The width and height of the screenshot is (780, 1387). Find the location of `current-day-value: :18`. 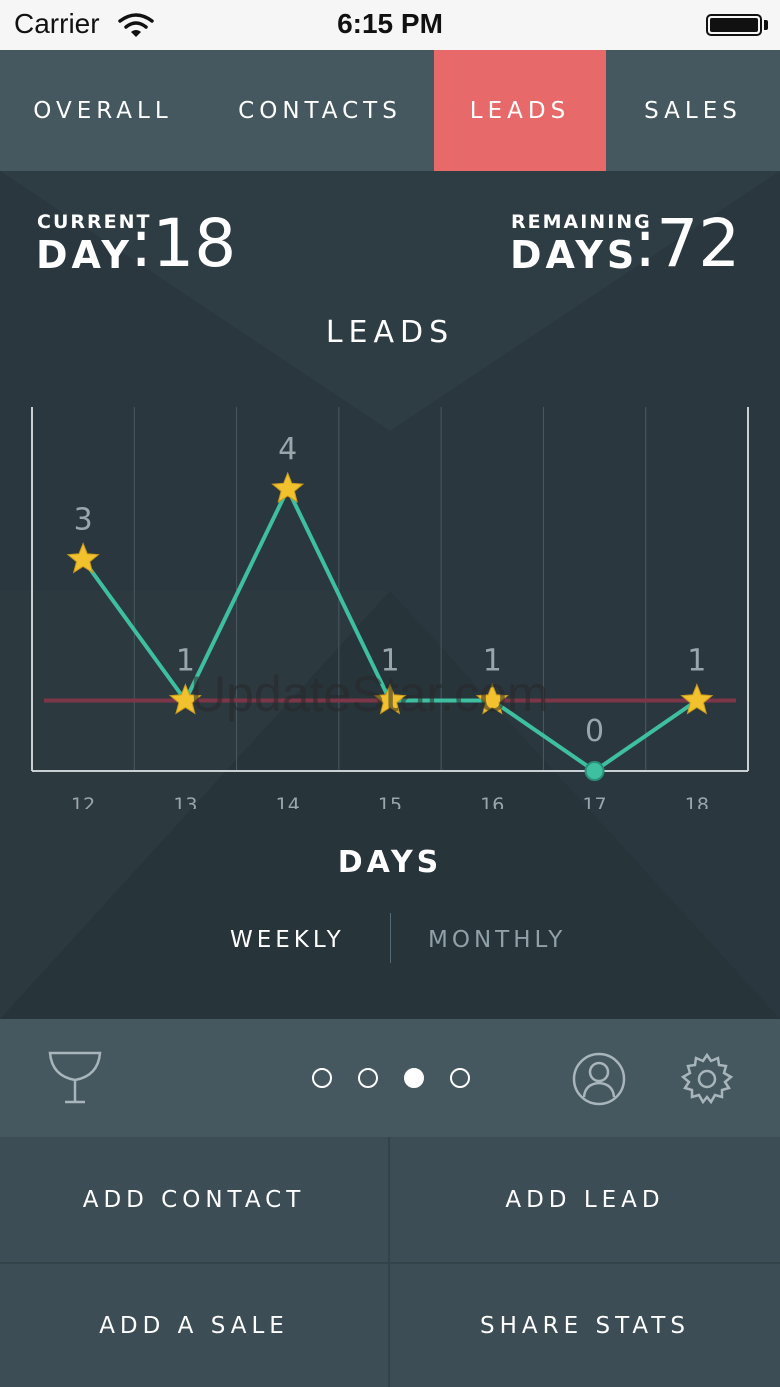

current-day-value: :18 is located at coordinates (183, 243).